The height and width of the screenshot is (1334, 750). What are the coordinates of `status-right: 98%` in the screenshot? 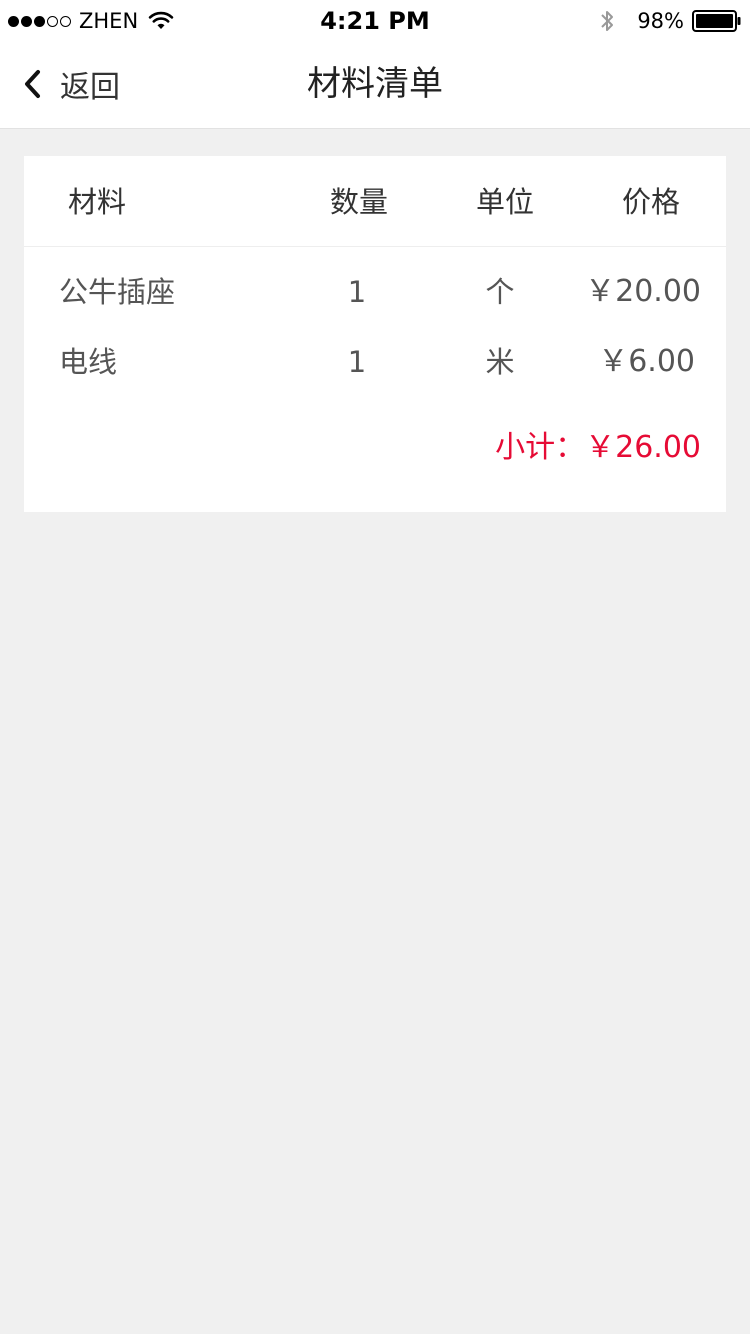 It's located at (670, 21).